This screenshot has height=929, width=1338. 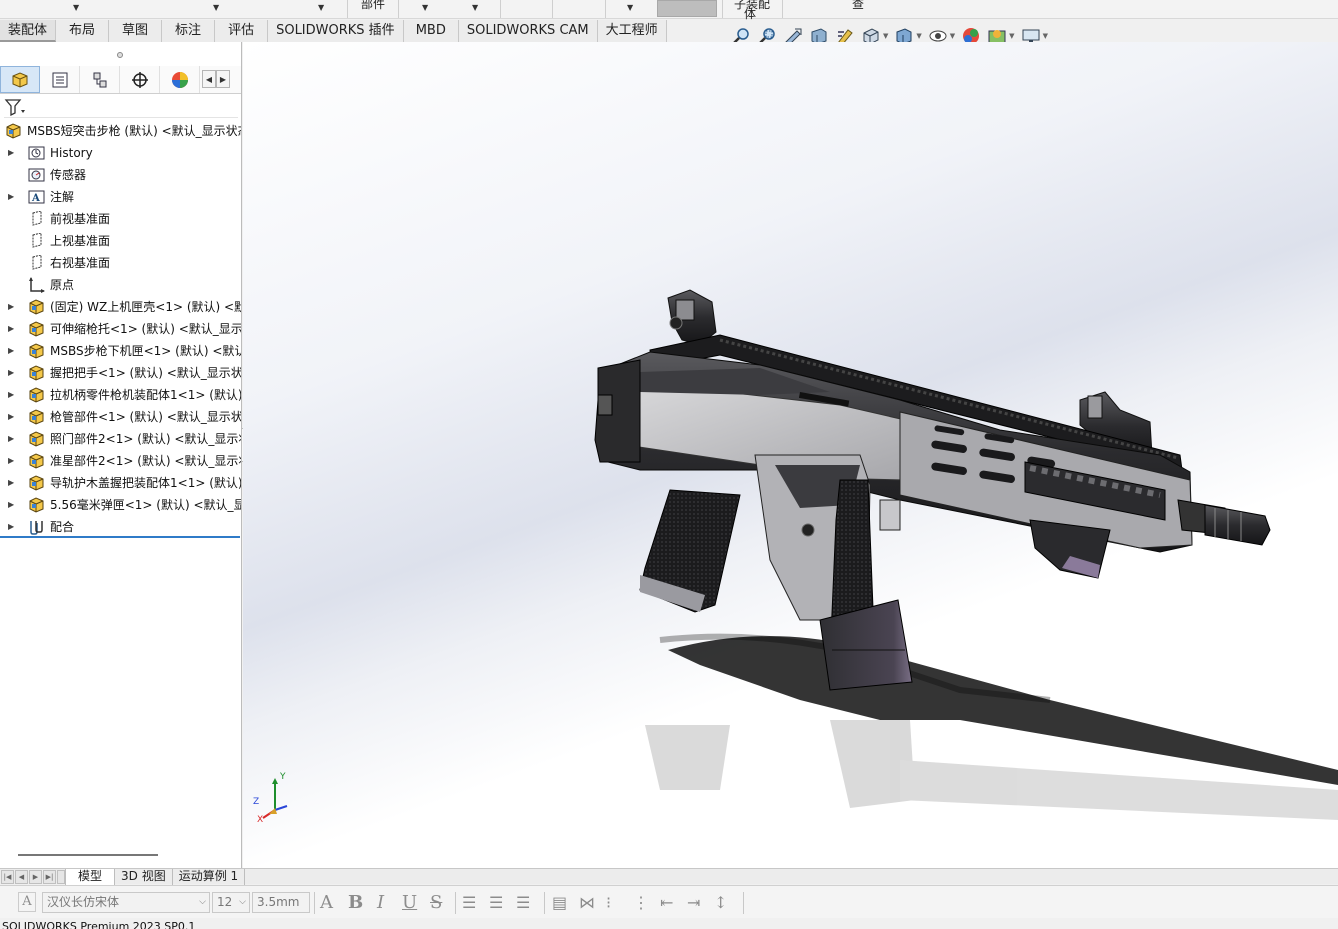 I want to click on display-manager-tab, so click(x=180, y=79).